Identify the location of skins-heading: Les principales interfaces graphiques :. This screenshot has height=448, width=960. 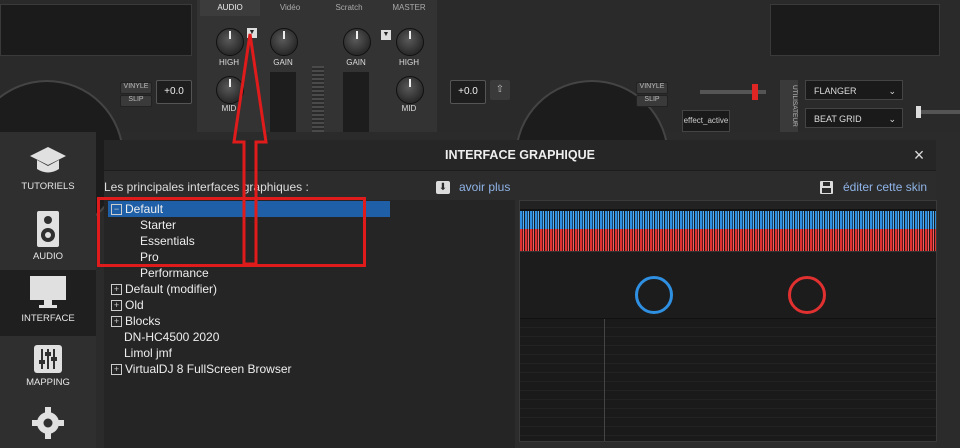
(206, 187).